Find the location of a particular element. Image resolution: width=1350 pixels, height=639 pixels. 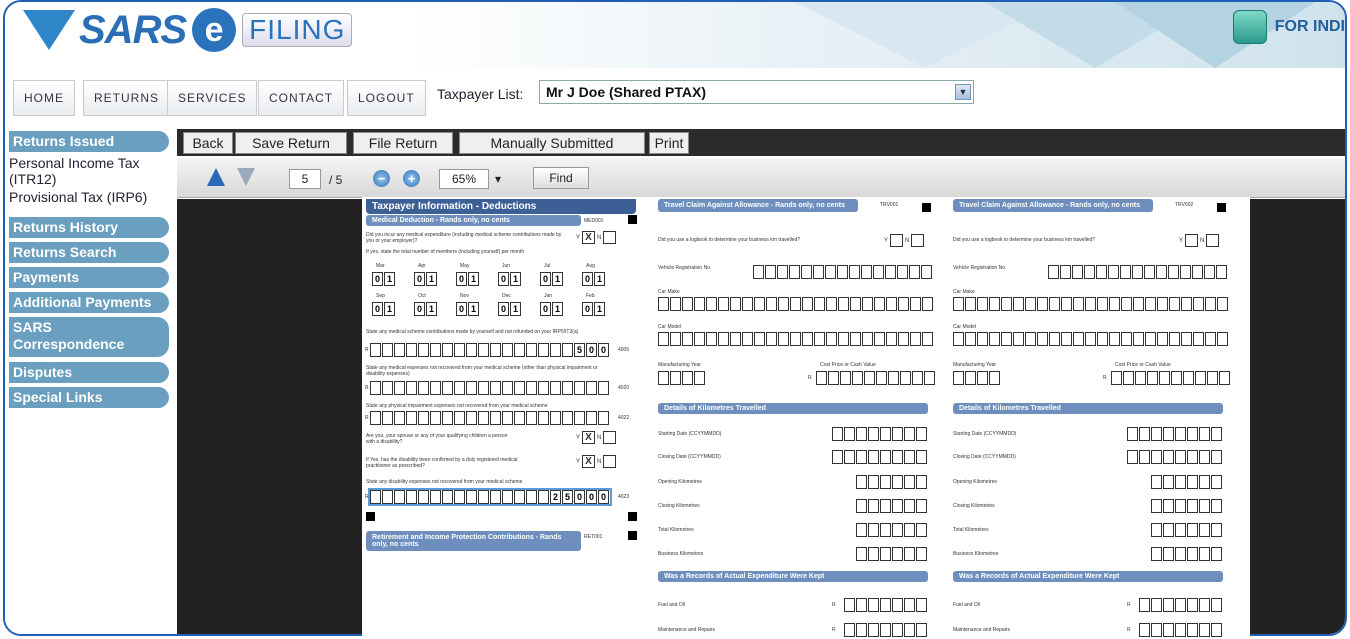

page-number-input: 5 is located at coordinates (305, 179).